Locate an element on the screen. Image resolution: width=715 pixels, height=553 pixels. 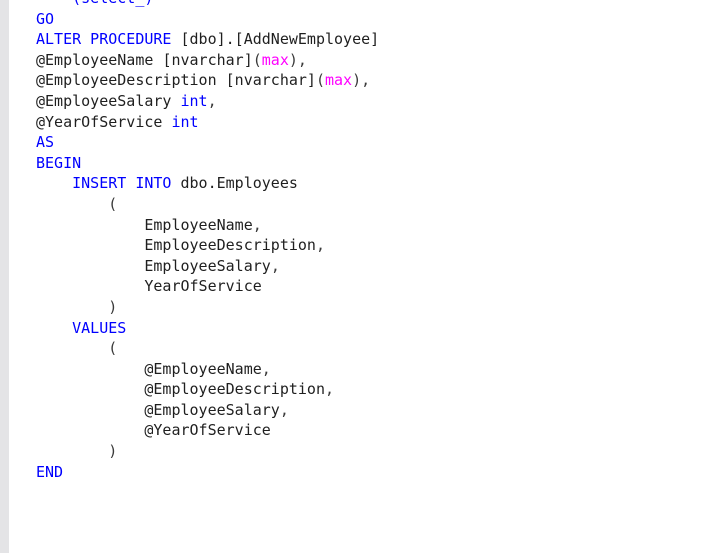
code-line: VALUES is located at coordinates (363, 328).